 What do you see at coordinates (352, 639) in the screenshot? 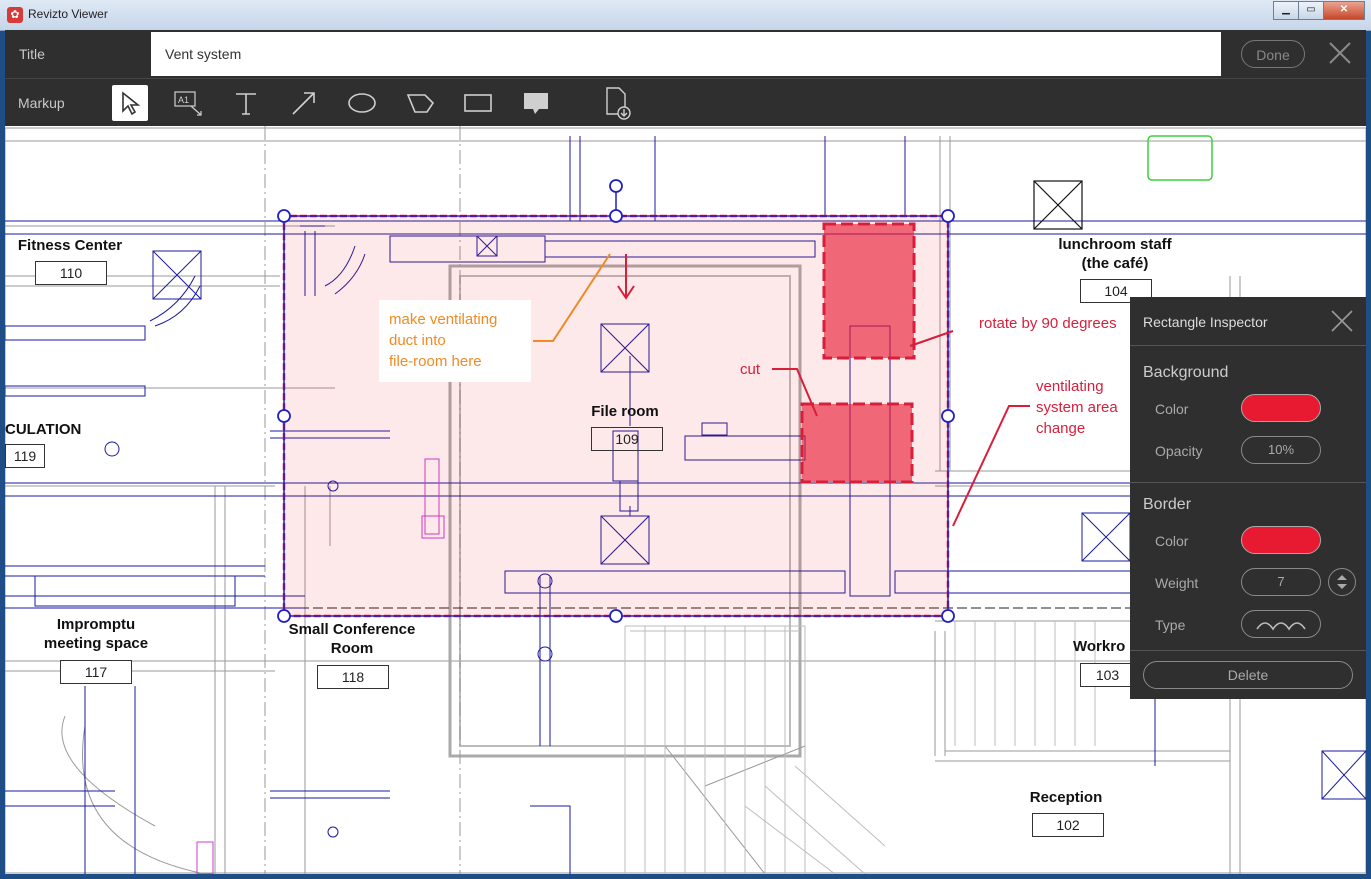
I see `room-label-small-conference: Small Conference Room` at bounding box center [352, 639].